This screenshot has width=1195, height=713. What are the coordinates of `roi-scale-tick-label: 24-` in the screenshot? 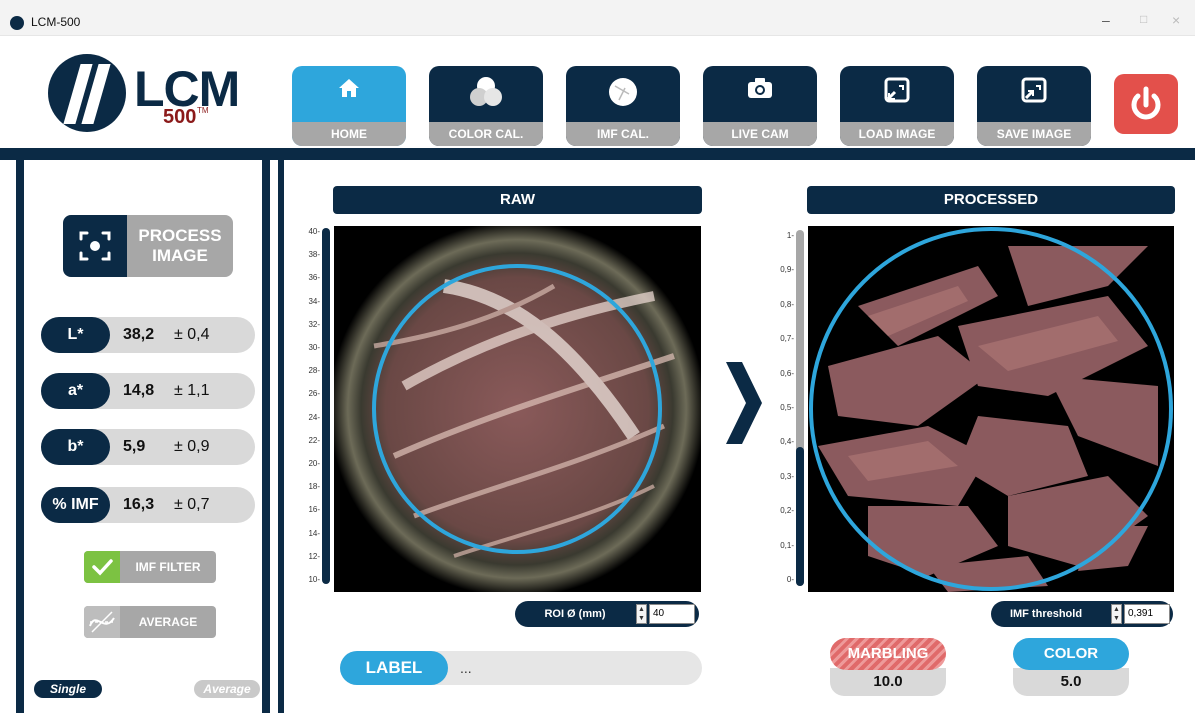 It's located at (314, 417).